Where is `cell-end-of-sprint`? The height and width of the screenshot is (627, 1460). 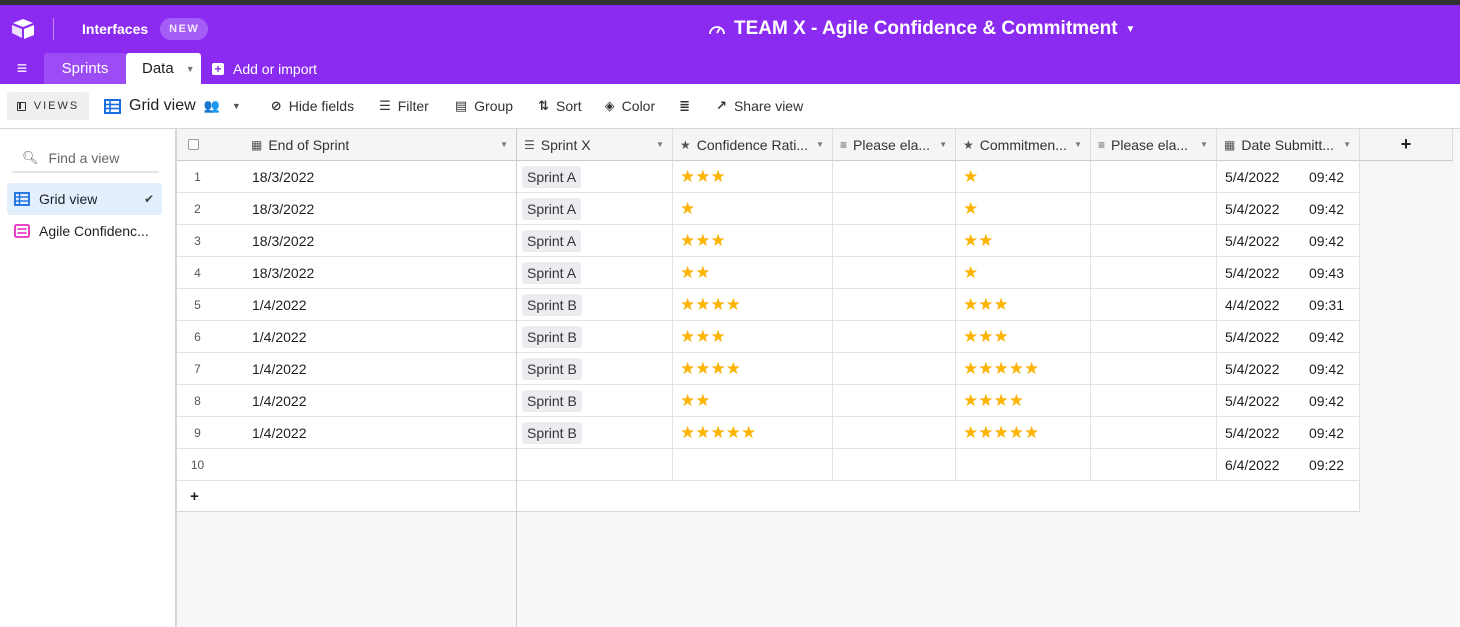
cell-end-of-sprint is located at coordinates (375, 465).